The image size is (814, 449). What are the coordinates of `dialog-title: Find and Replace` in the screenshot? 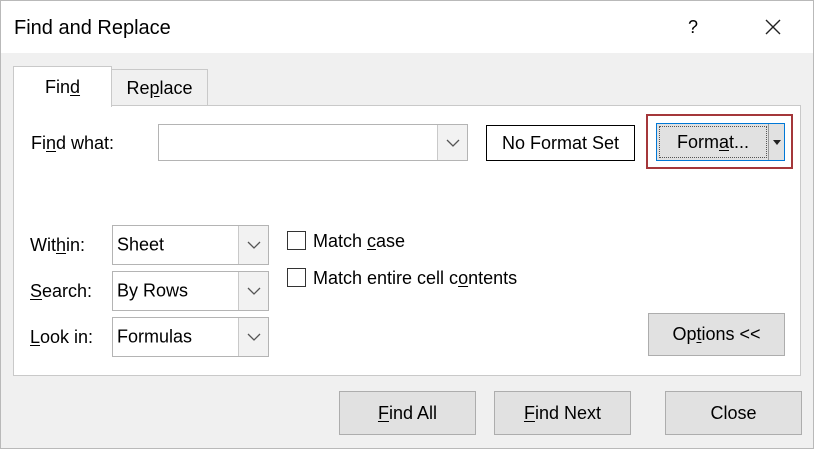 It's located at (92, 28).